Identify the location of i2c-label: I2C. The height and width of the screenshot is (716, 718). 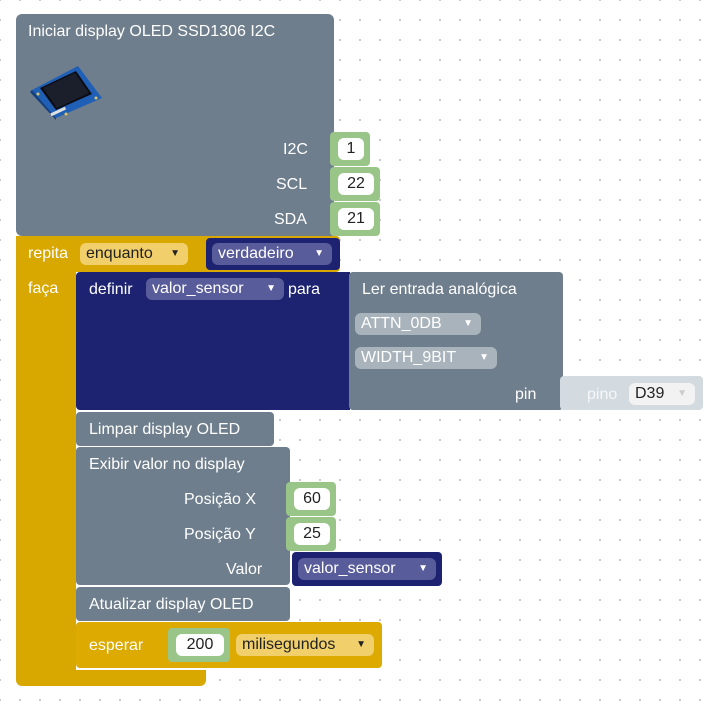
(295, 149).